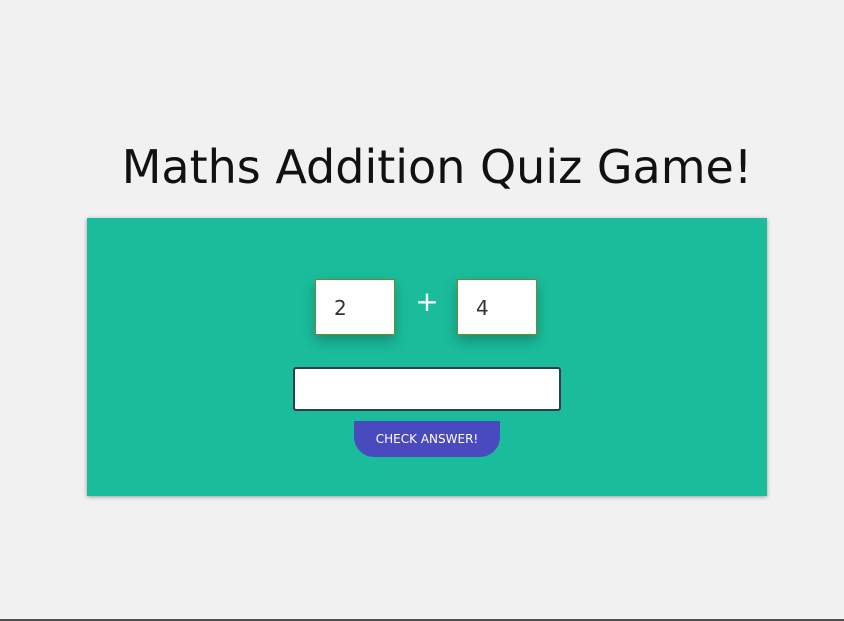 The width and height of the screenshot is (844, 621). Describe the element at coordinates (355, 307) in the screenshot. I see `first-number-box: 2` at that location.